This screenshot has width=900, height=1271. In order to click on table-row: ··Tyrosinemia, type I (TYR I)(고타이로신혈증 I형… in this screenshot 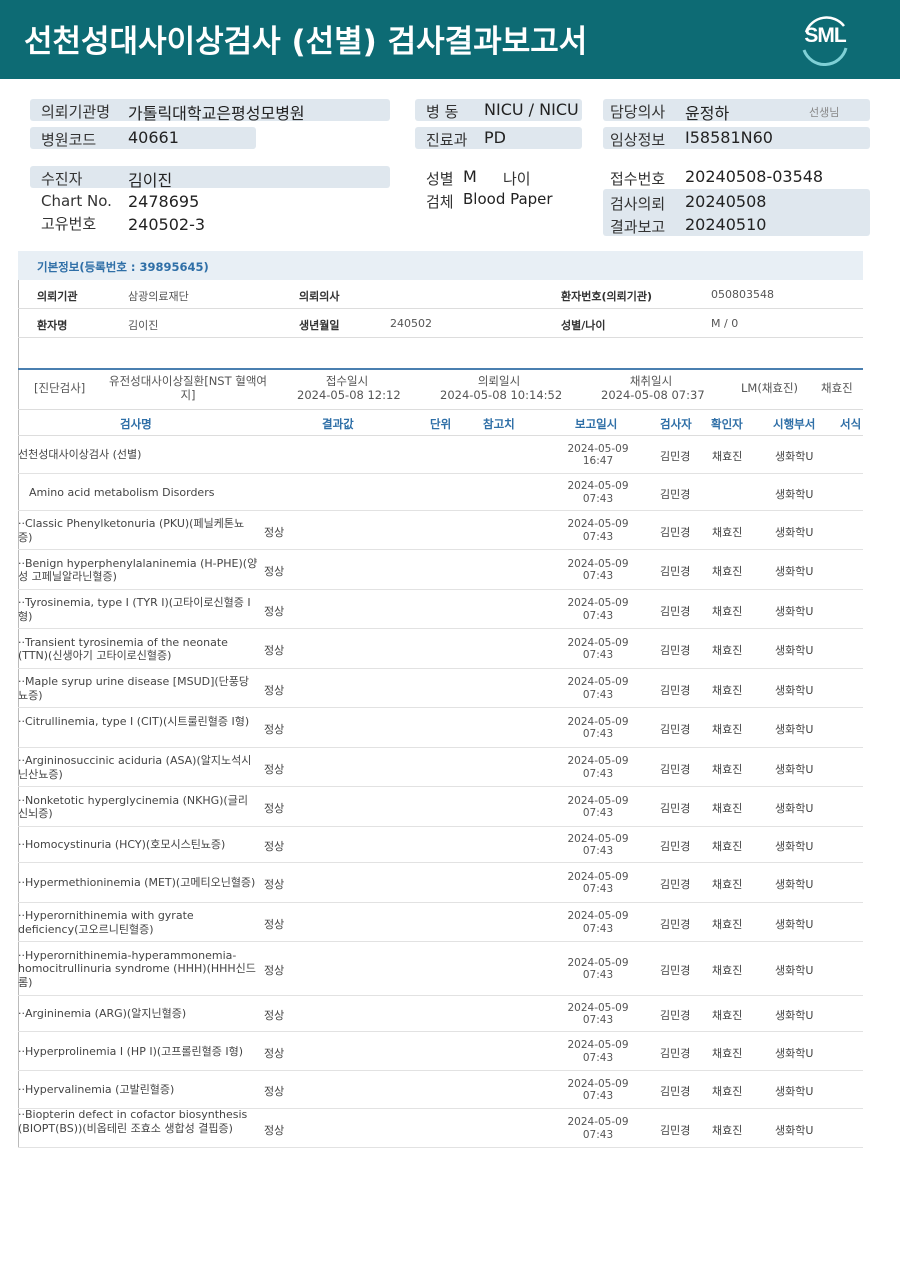, I will do `click(440, 609)`.